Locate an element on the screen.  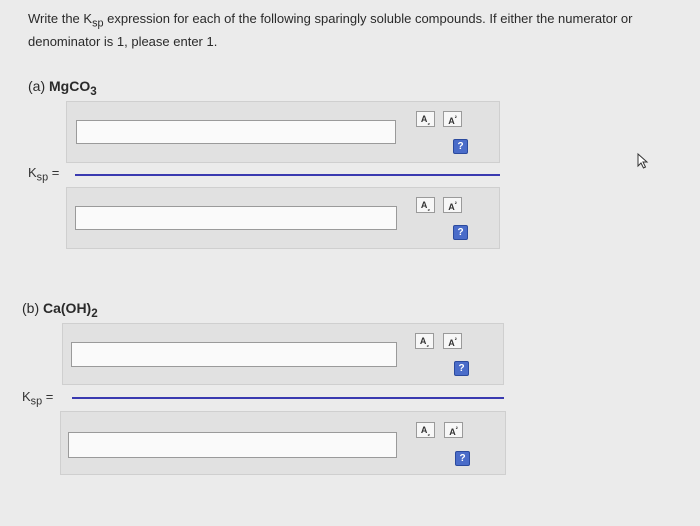
part-a-denominator-input is located at coordinates (236, 218).